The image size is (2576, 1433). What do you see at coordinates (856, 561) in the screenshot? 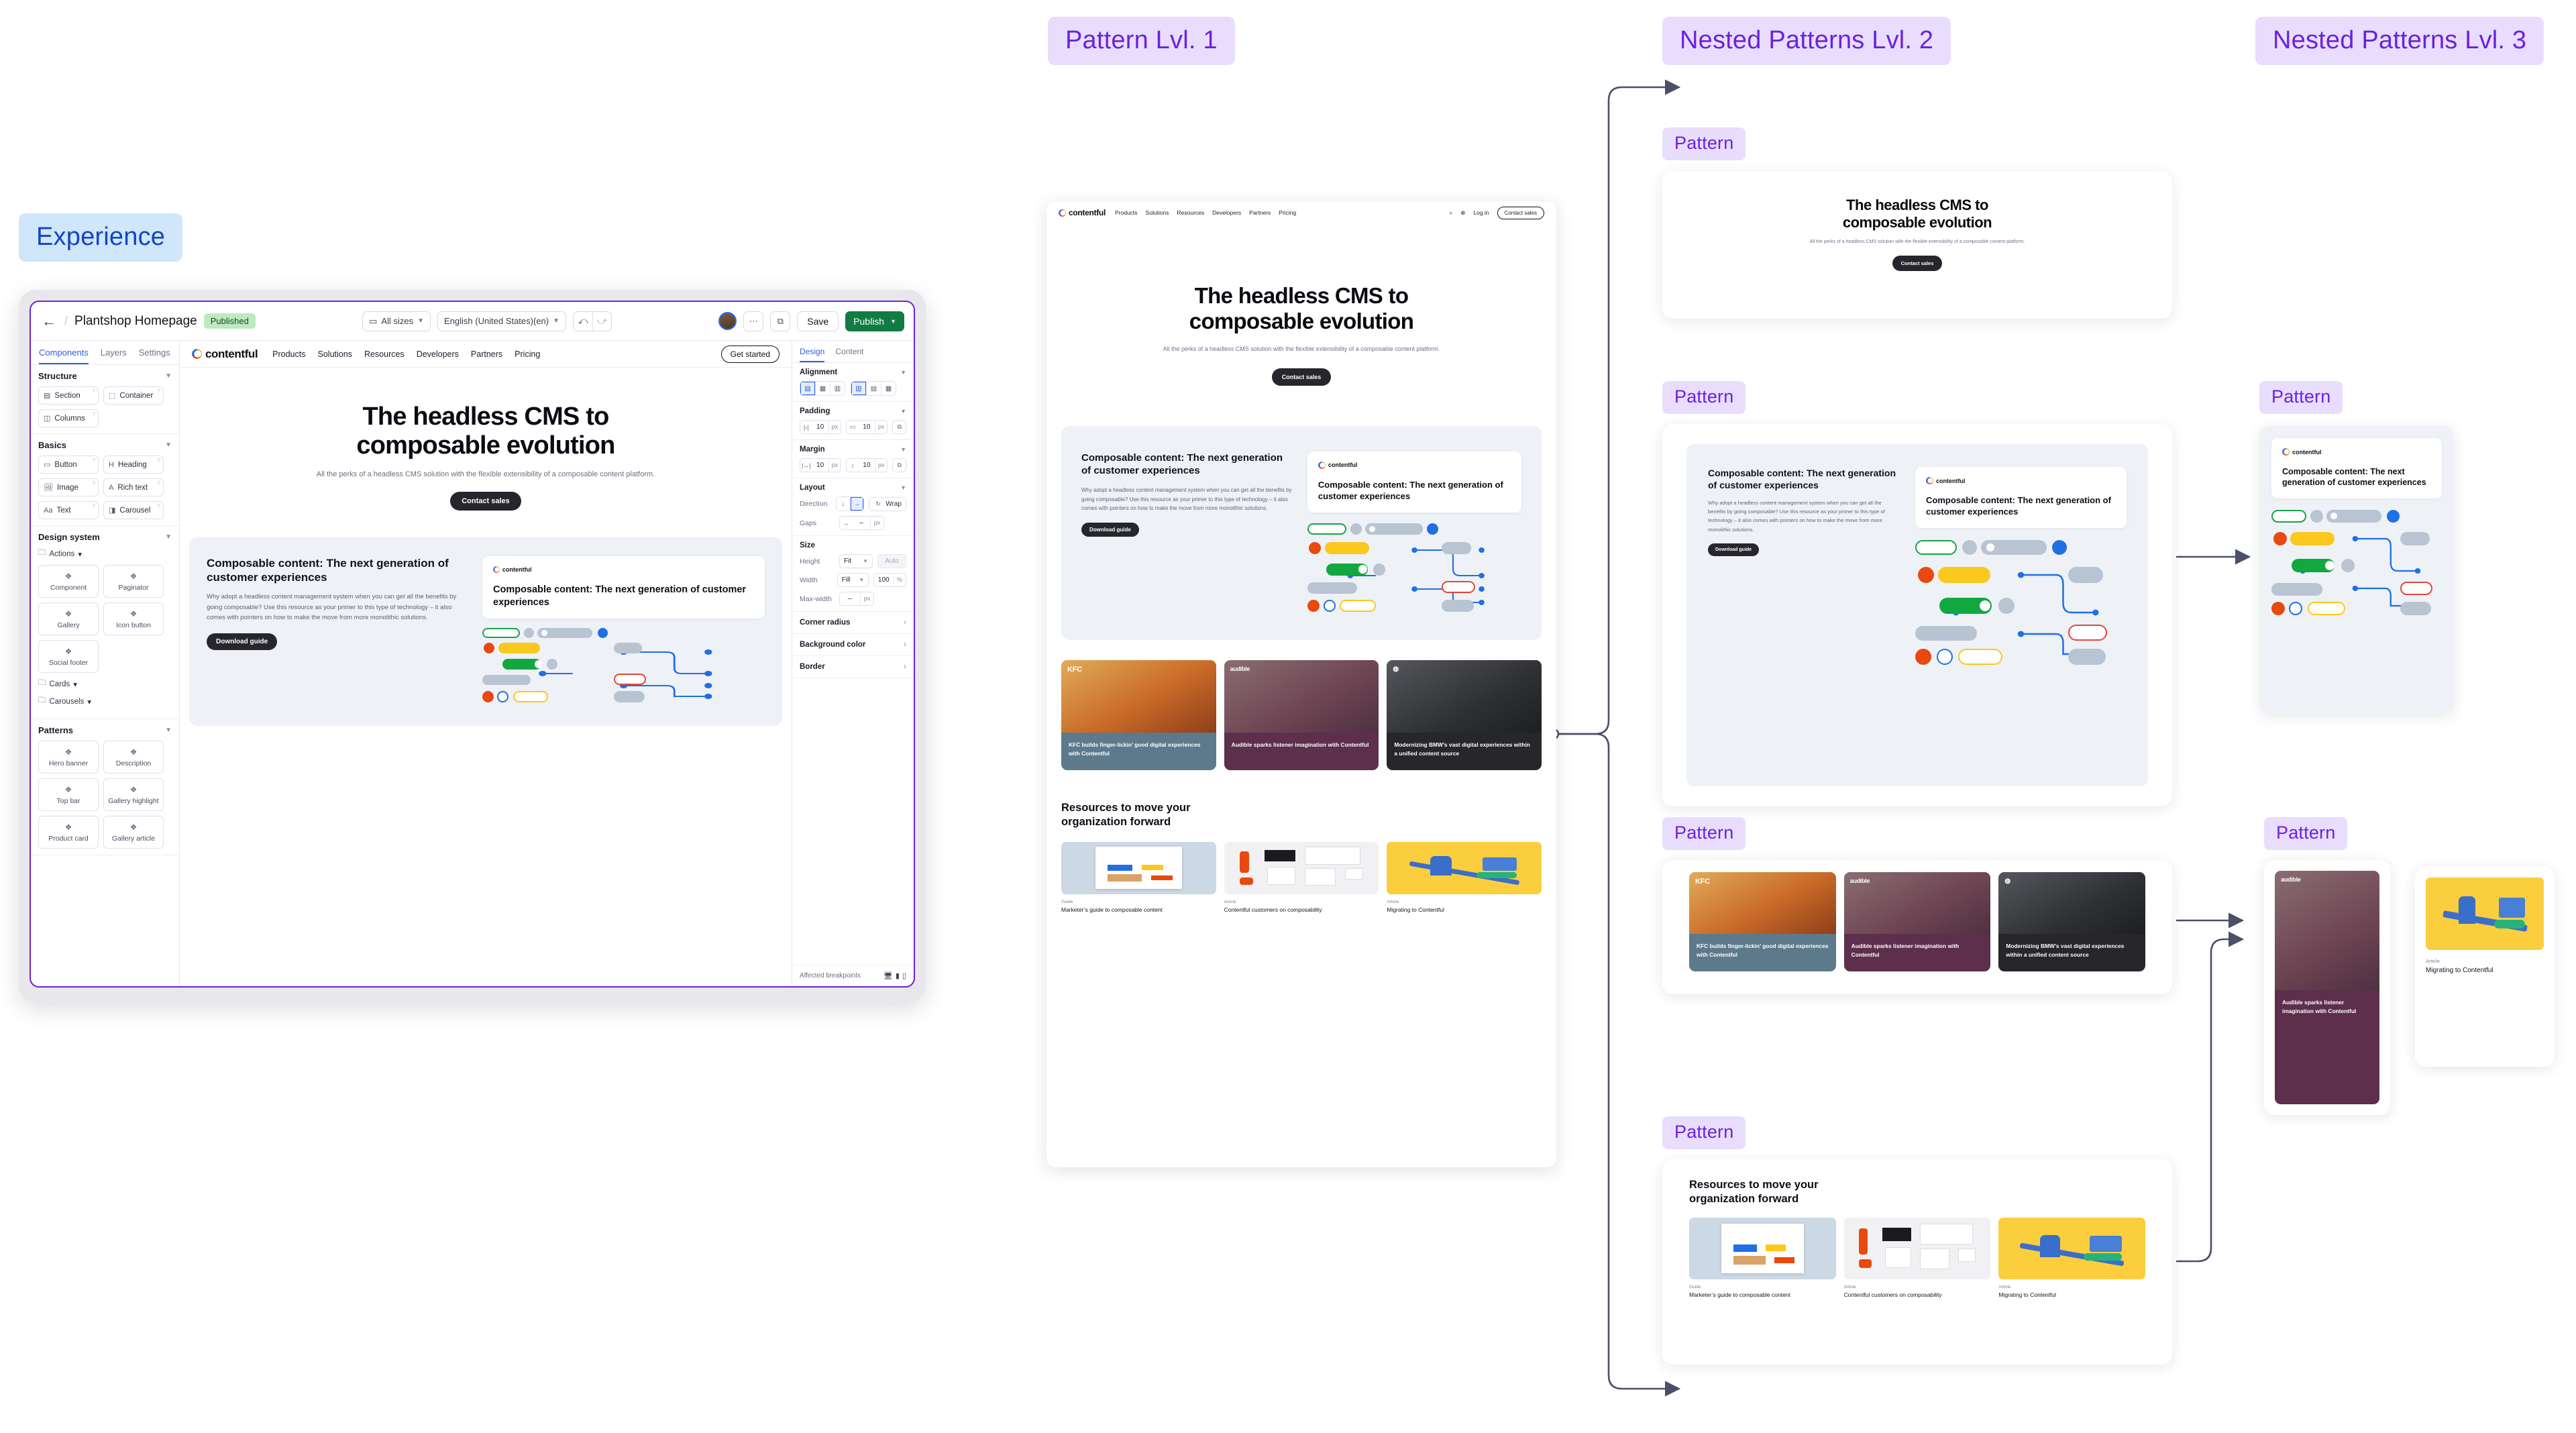
I see `height-select: Fit ▼` at bounding box center [856, 561].